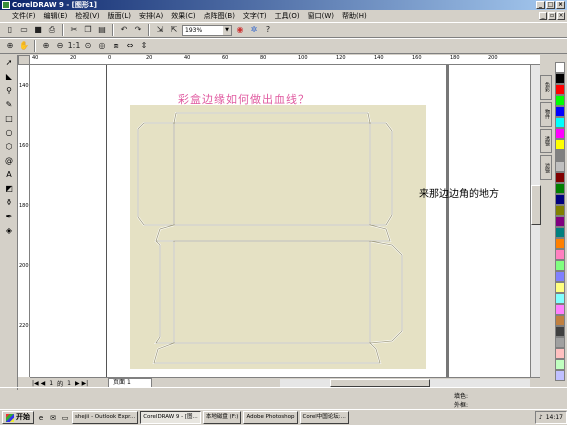 Image resolution: width=567 pixels, height=425 pixels. What do you see at coordinates (74, 30) in the screenshot?
I see `cut-icon: ✂` at bounding box center [74, 30].